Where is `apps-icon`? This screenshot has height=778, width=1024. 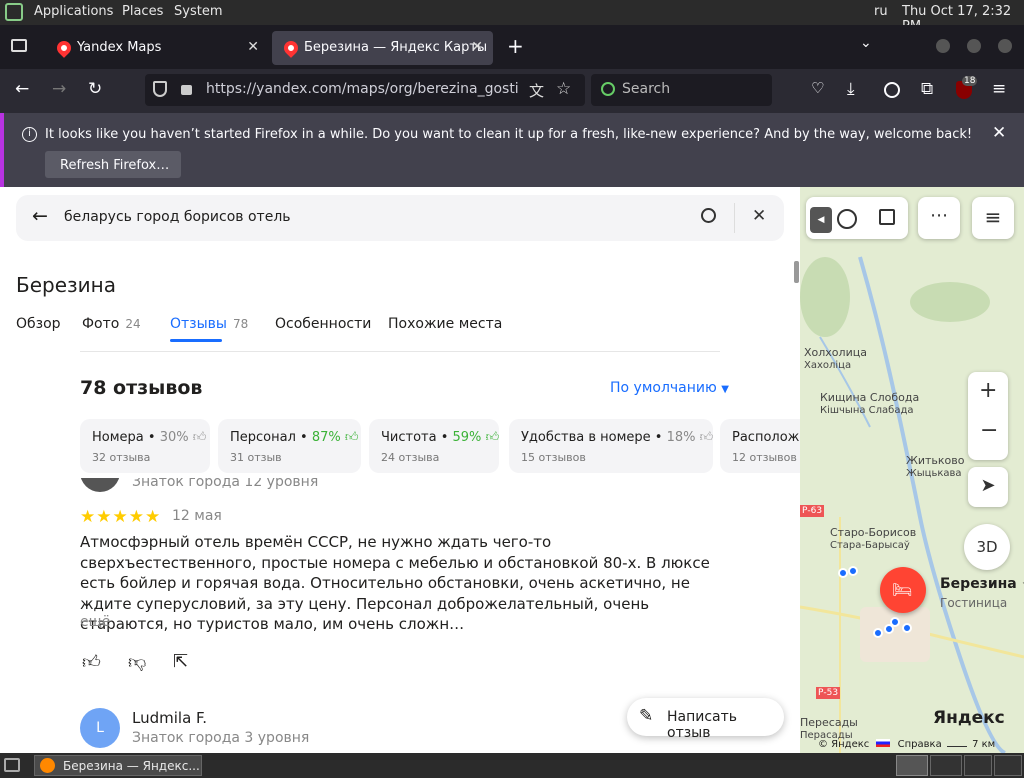
apps-icon is located at coordinates (14, 12).